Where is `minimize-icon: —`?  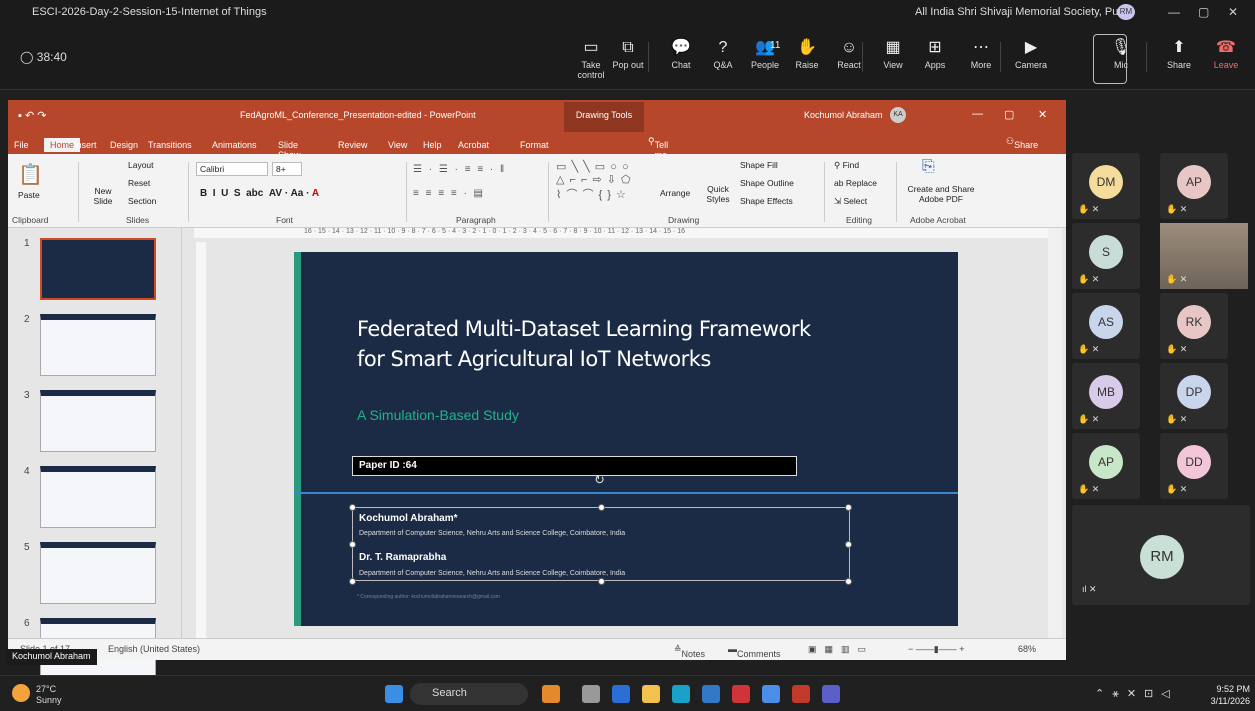
minimize-icon: — is located at coordinates (1174, 12).